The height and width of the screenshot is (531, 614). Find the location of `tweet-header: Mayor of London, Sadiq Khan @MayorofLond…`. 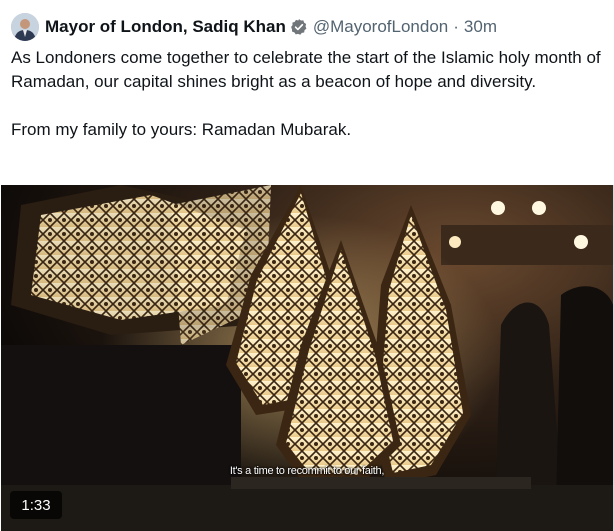

tweet-header: Mayor of London, Sadiq Khan @MayorofLond… is located at coordinates (254, 27).